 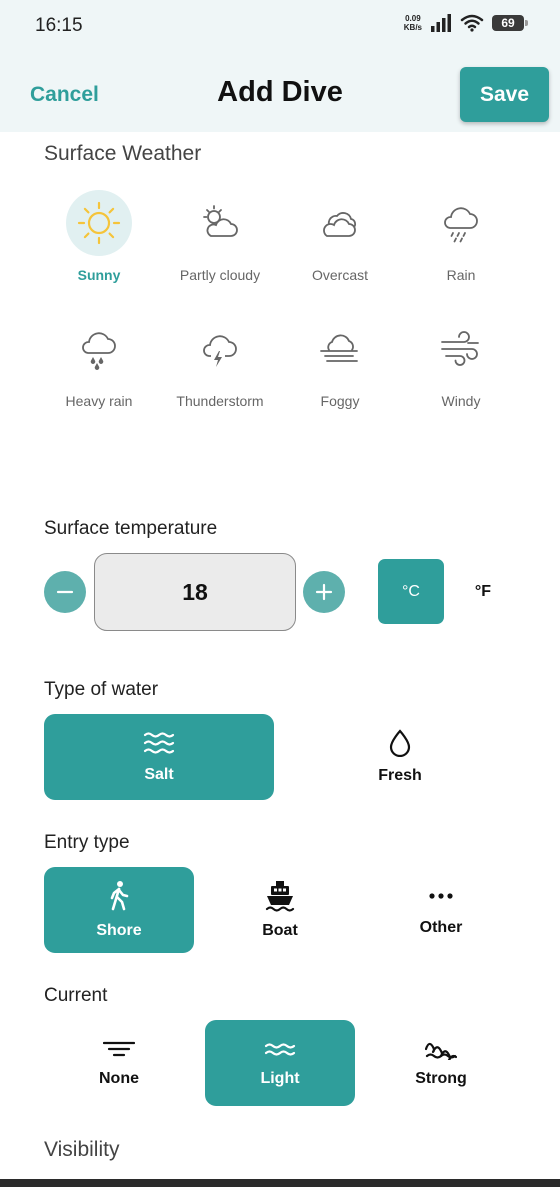 What do you see at coordinates (441, 1051) in the screenshot?
I see `strong-current-icon` at bounding box center [441, 1051].